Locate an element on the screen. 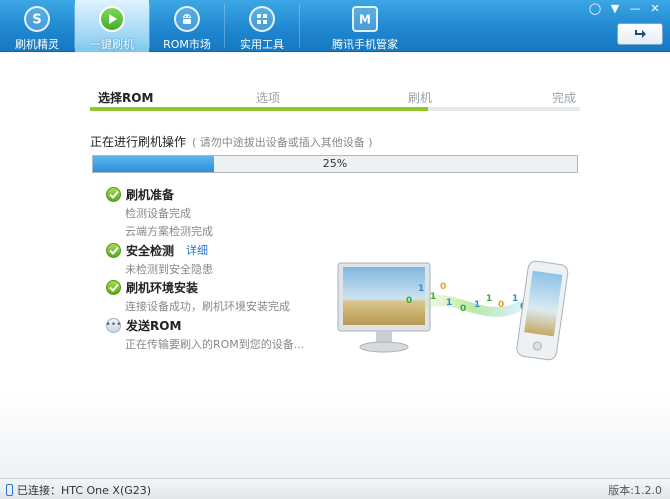  step-progress-fill is located at coordinates (259, 109).